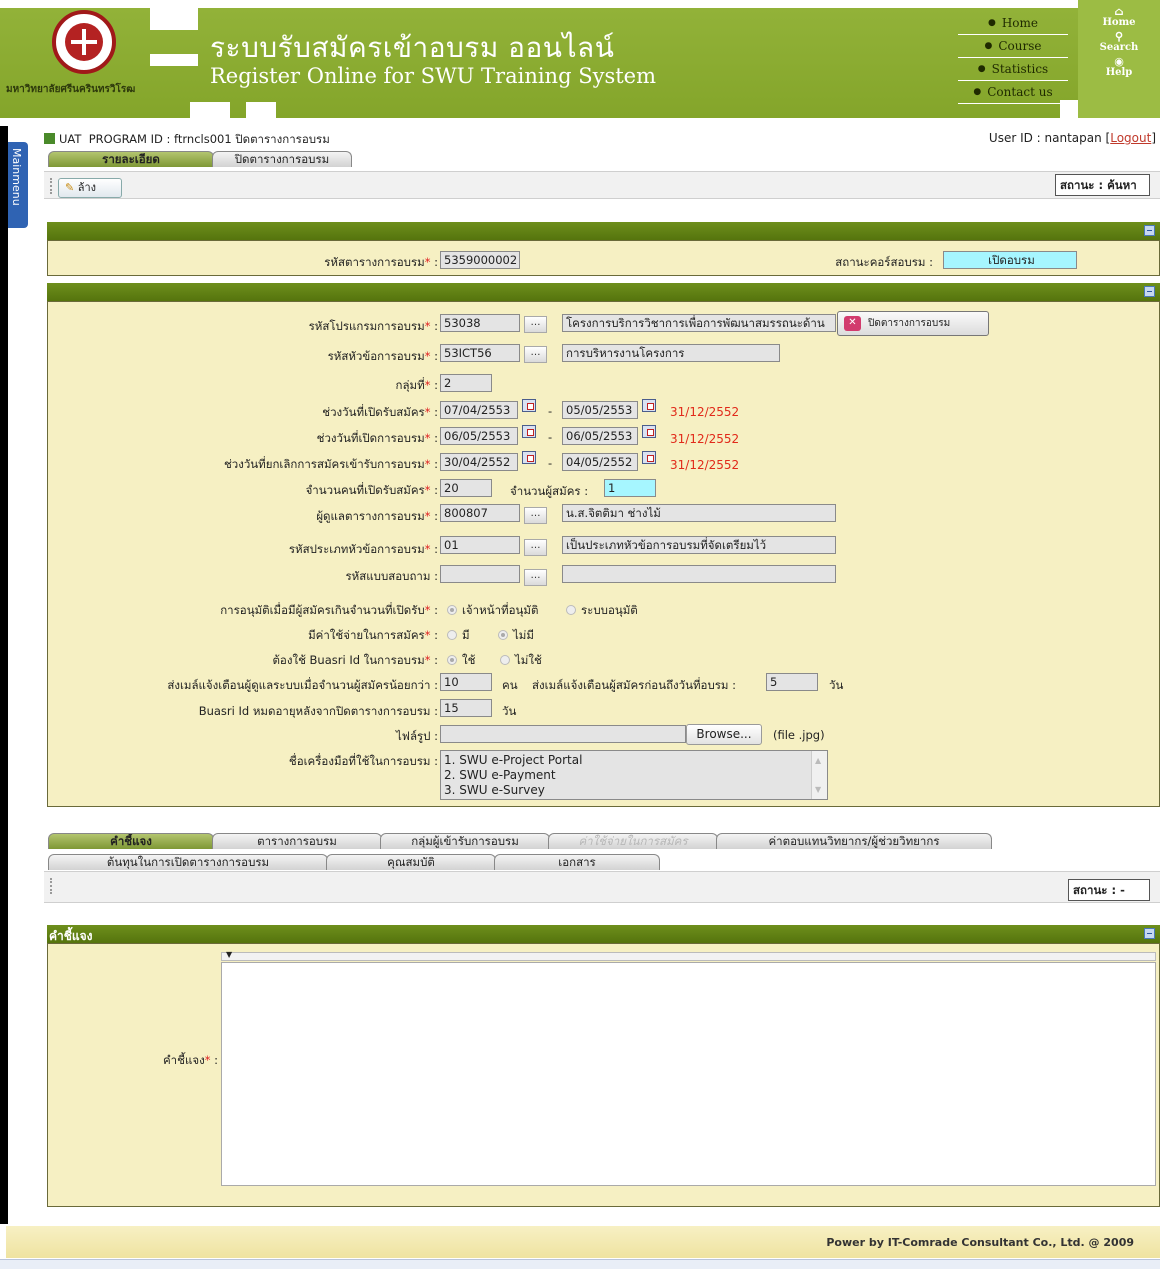  What do you see at coordinates (688, 1074) in the screenshot?
I see `description-editor` at bounding box center [688, 1074].